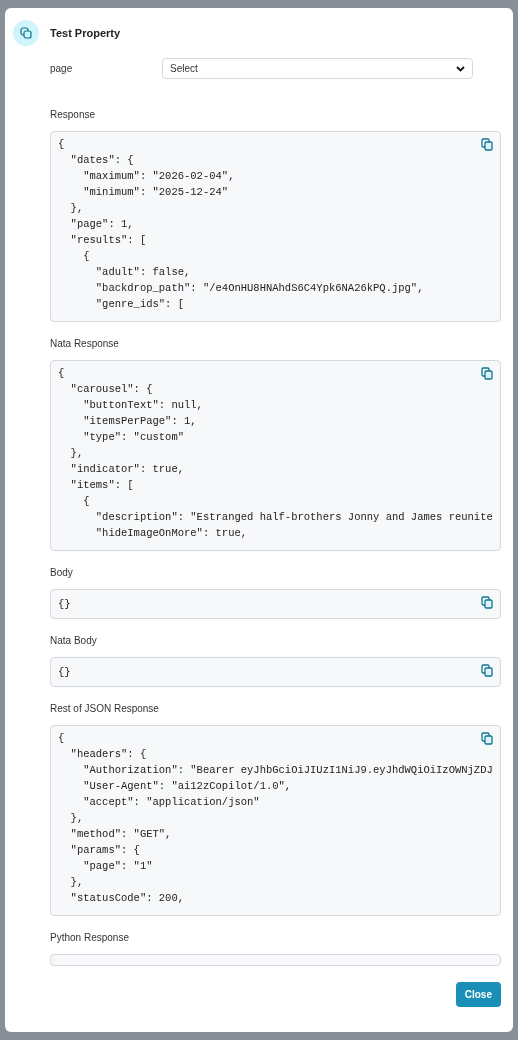 The height and width of the screenshot is (1040, 518). I want to click on code-line: "genre_ids": [, so click(139, 304).